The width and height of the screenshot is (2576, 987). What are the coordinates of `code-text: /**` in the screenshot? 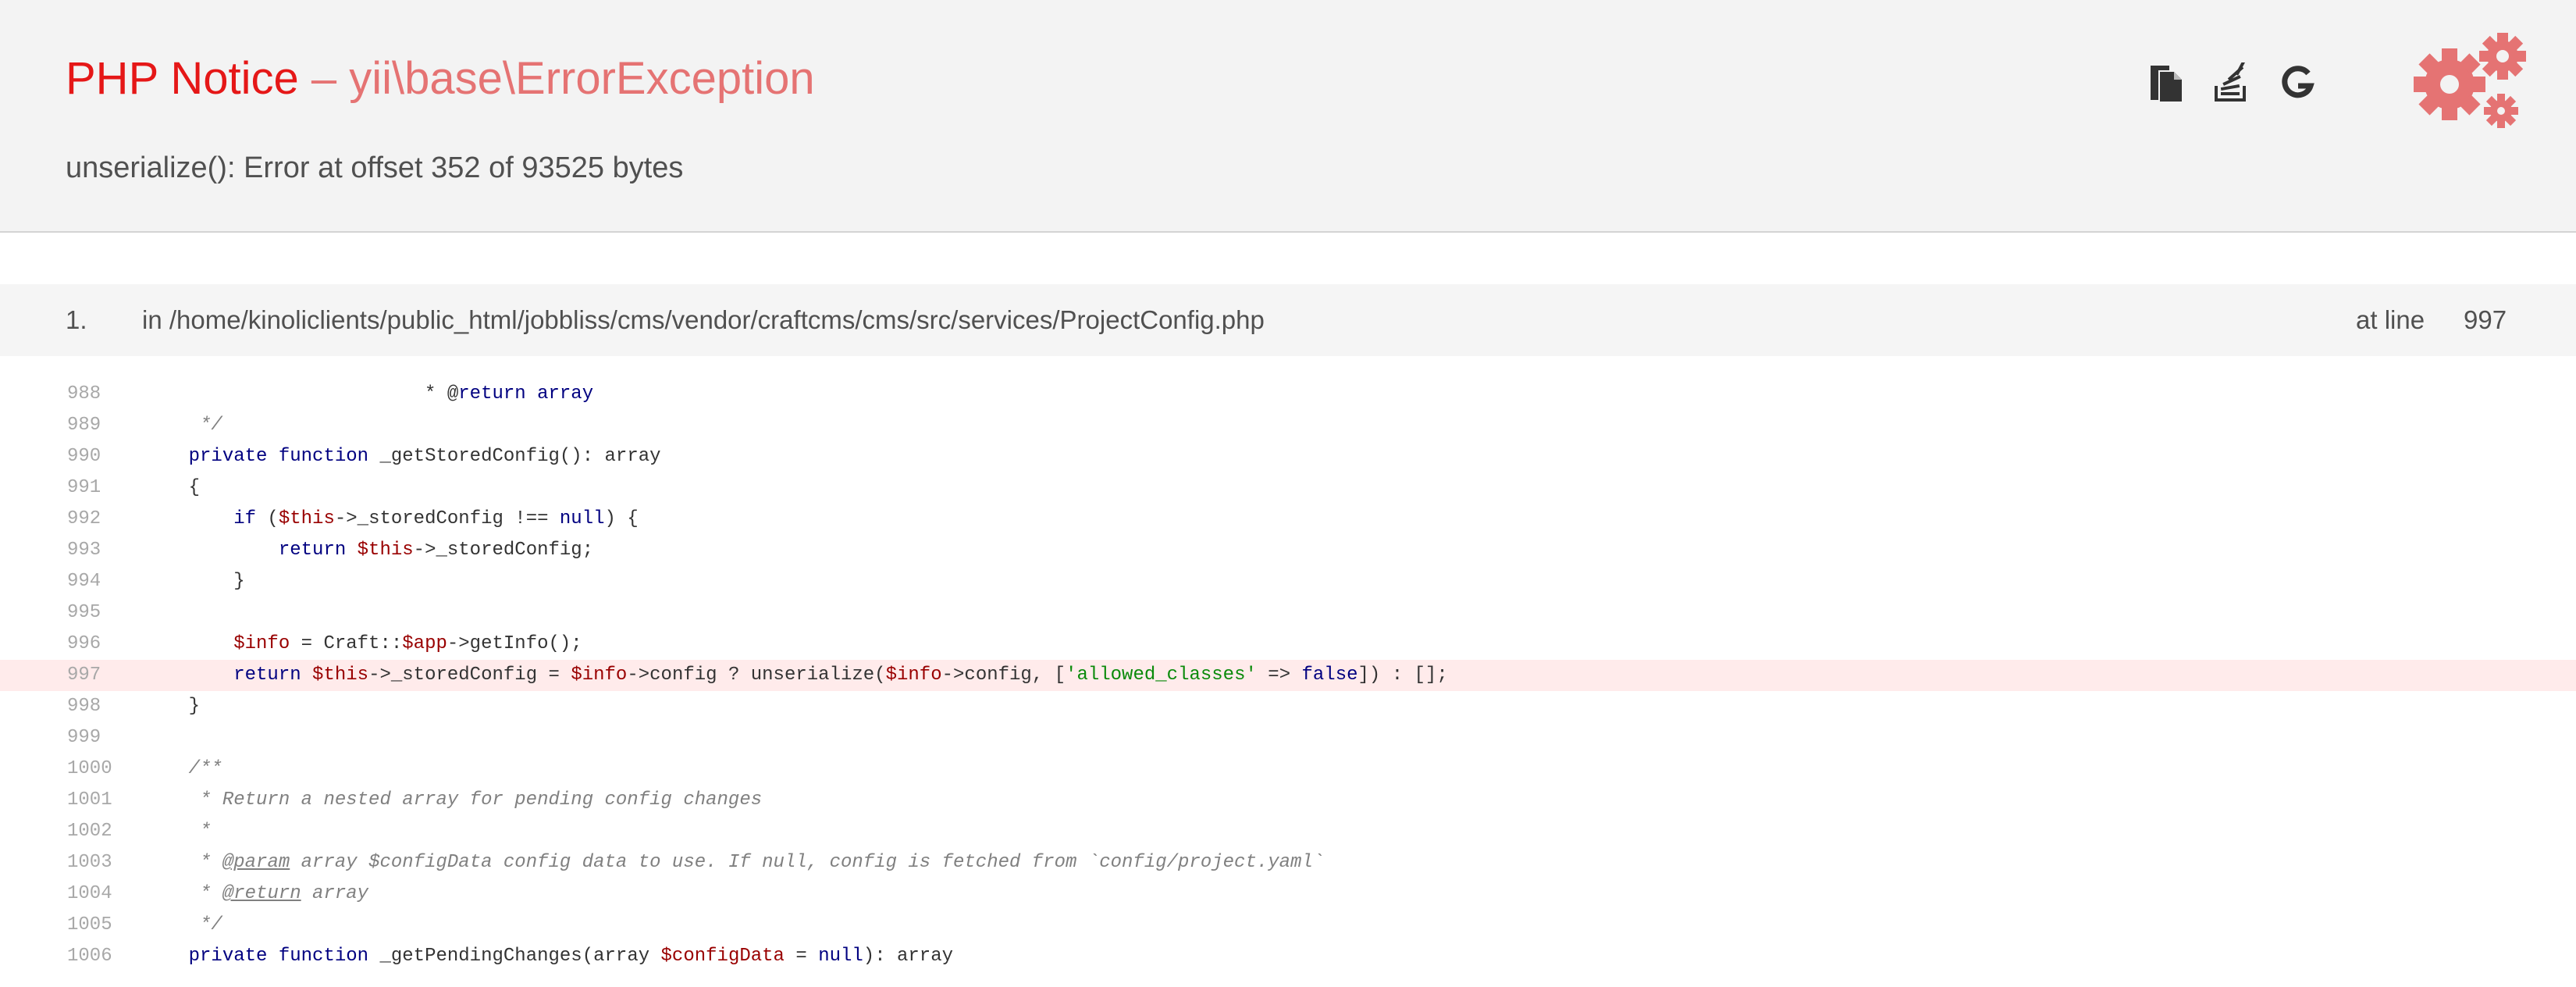 It's located at (183, 769).